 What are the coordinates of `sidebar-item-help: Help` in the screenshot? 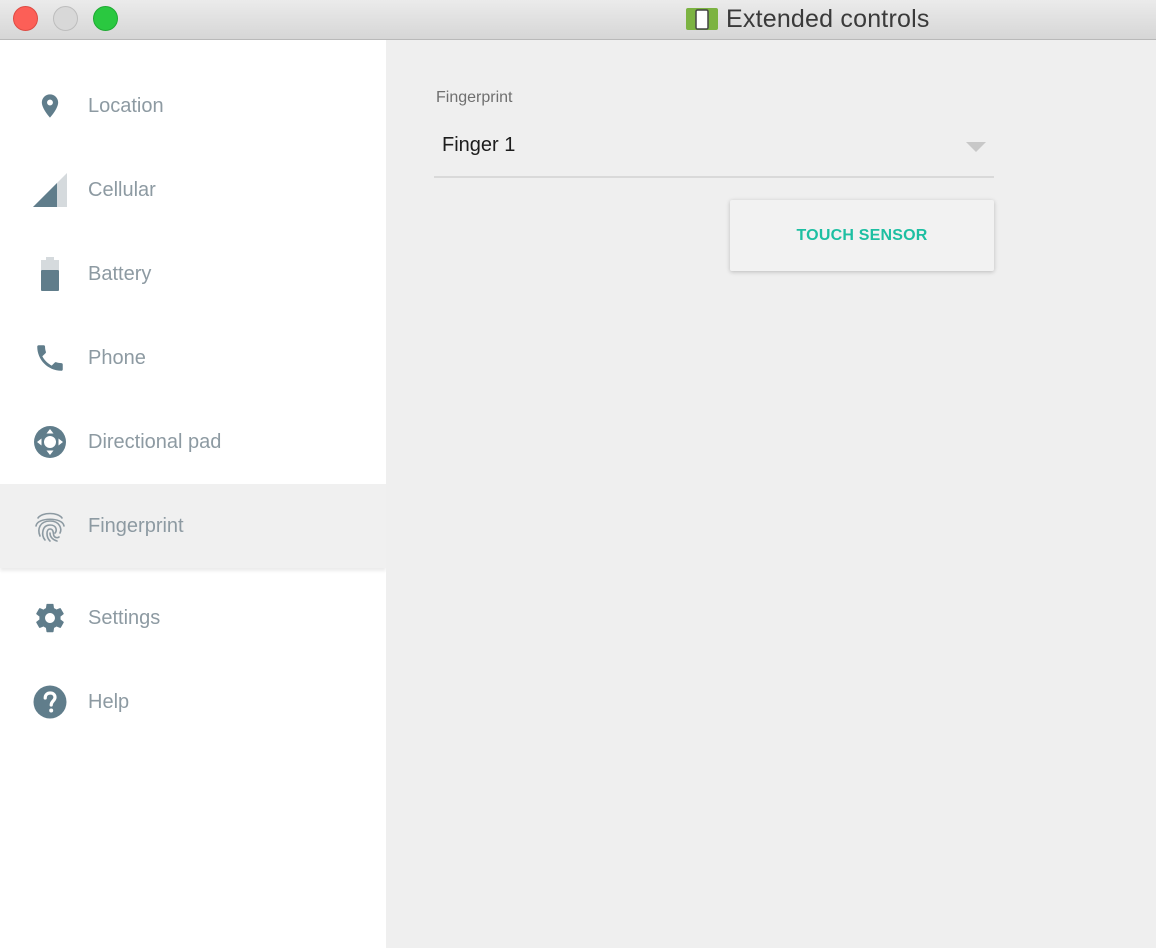 It's located at (193, 702).